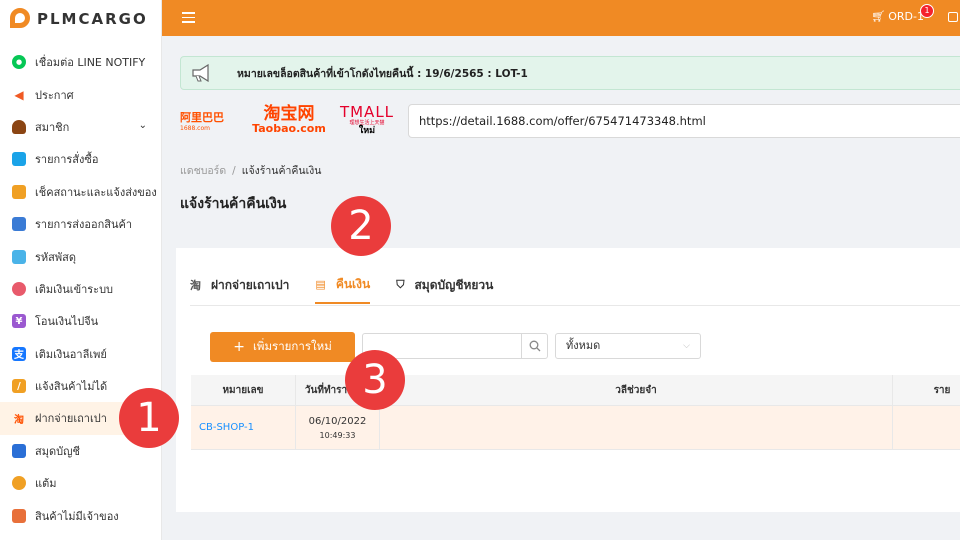 The image size is (960, 540). I want to click on sidebar-item-line-notify: ● เชื่อมต่อ LINE NOTIFY, so click(80, 62).